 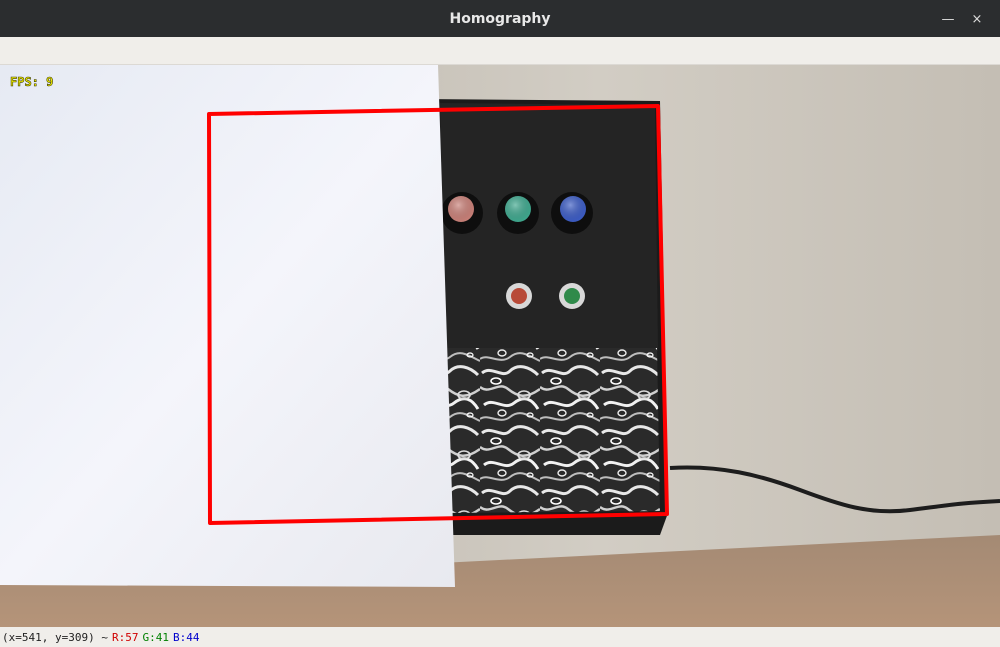 What do you see at coordinates (519, 296) in the screenshot?
I see `button-red` at bounding box center [519, 296].